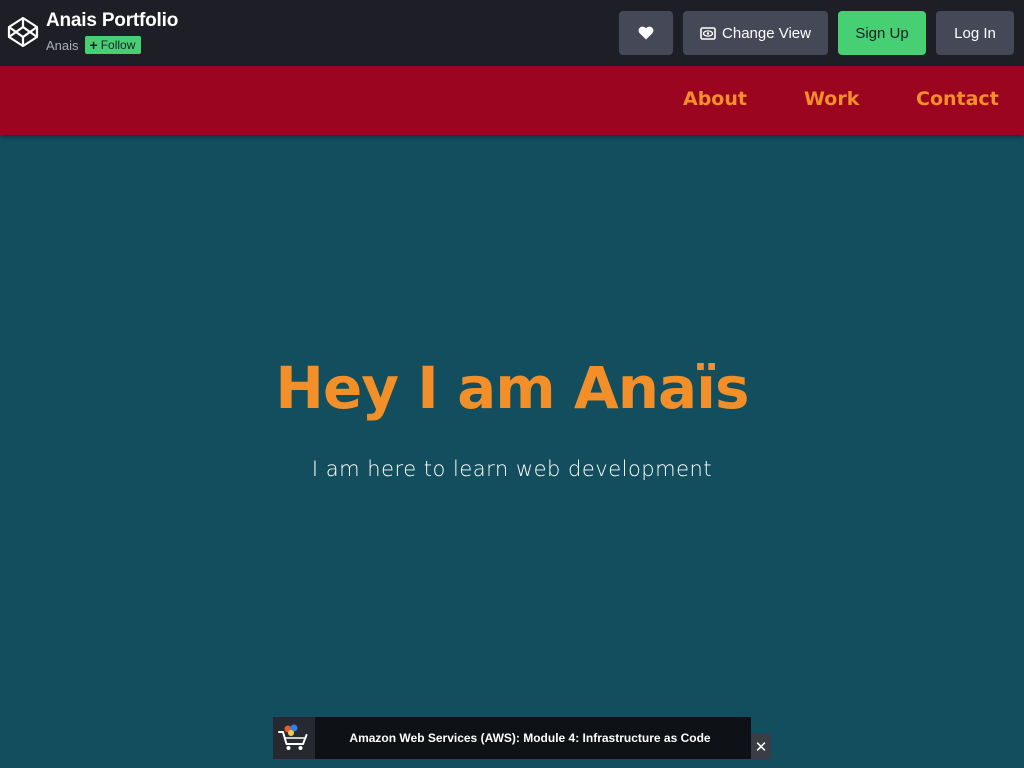 The image size is (1024, 768). I want to click on close-icon: ✕, so click(761, 746).